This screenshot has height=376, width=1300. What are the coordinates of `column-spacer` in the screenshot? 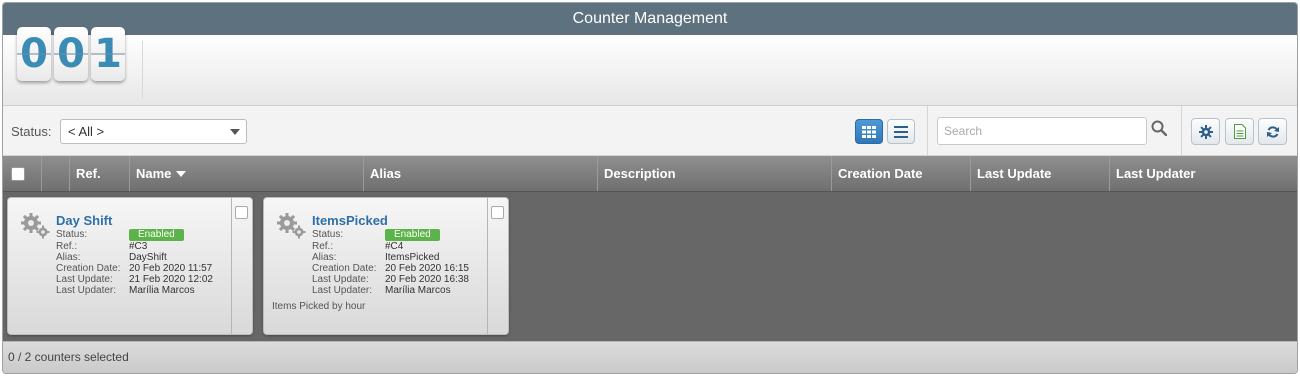 It's located at (56, 173).